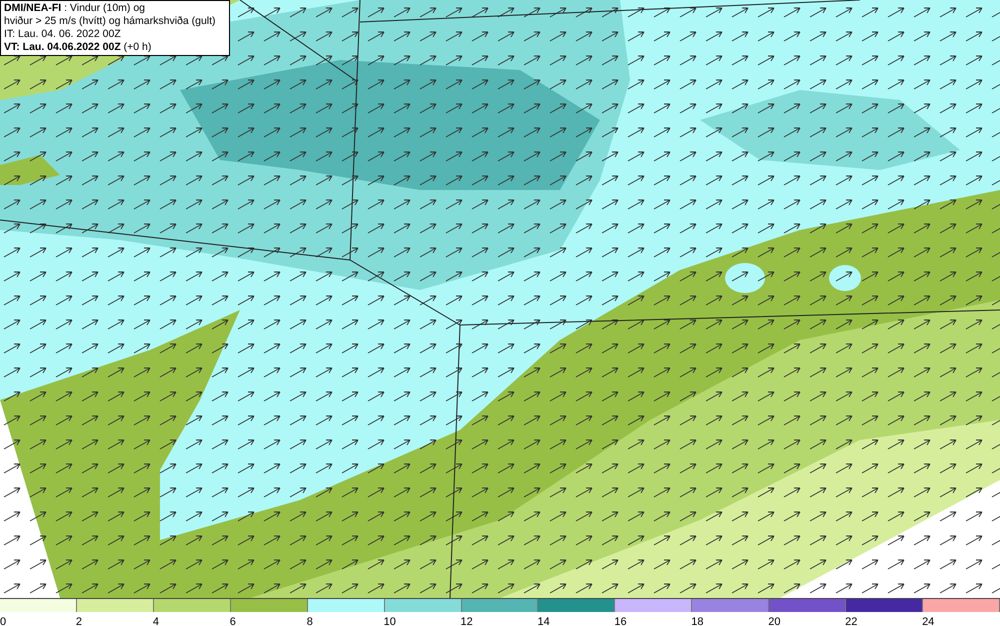 The image size is (1000, 626). Describe the element at coordinates (390, 621) in the screenshot. I see `scale-label: 10` at that location.